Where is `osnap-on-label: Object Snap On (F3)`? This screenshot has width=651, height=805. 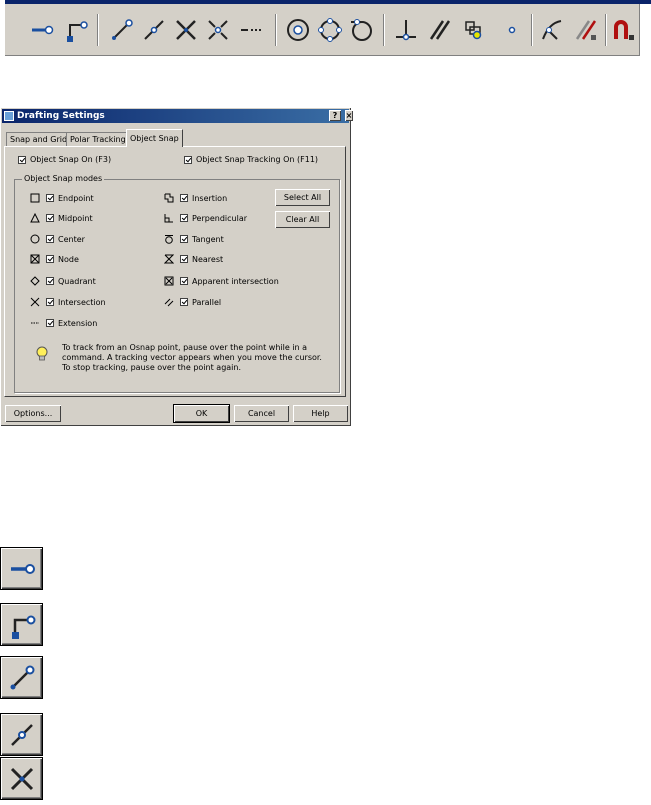 osnap-on-label: Object Snap On (F3) is located at coordinates (71, 159).